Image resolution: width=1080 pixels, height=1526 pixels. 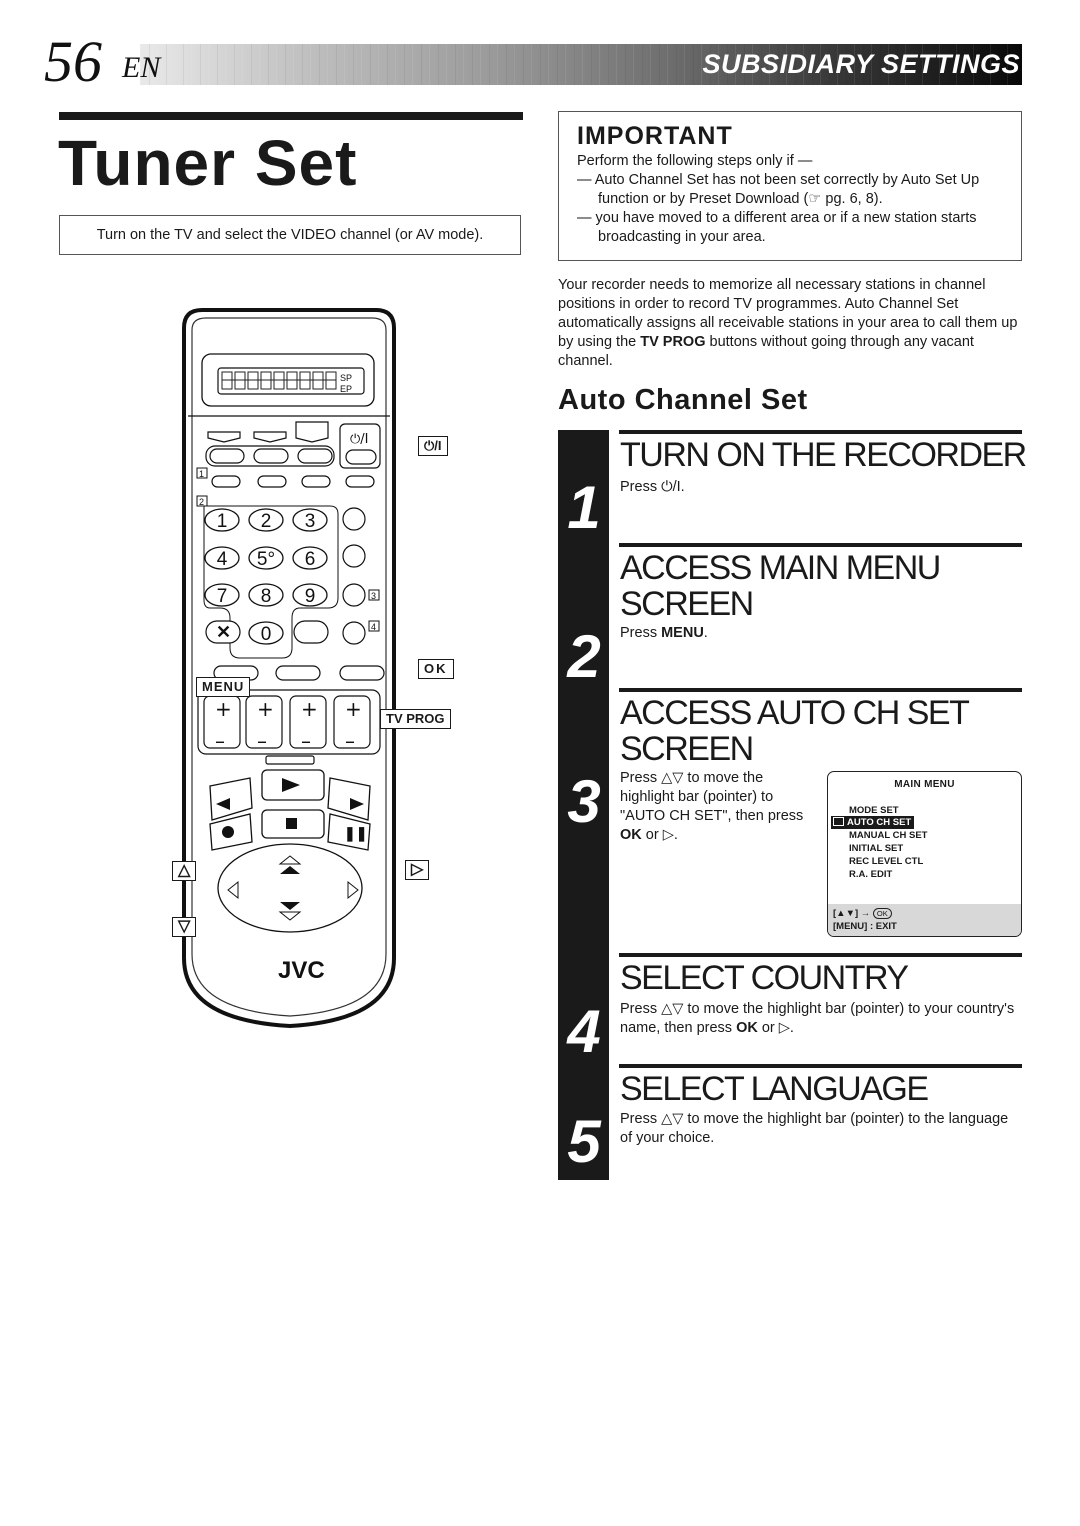 I want to click on keypad-key-label: 3, so click(x=310, y=521).